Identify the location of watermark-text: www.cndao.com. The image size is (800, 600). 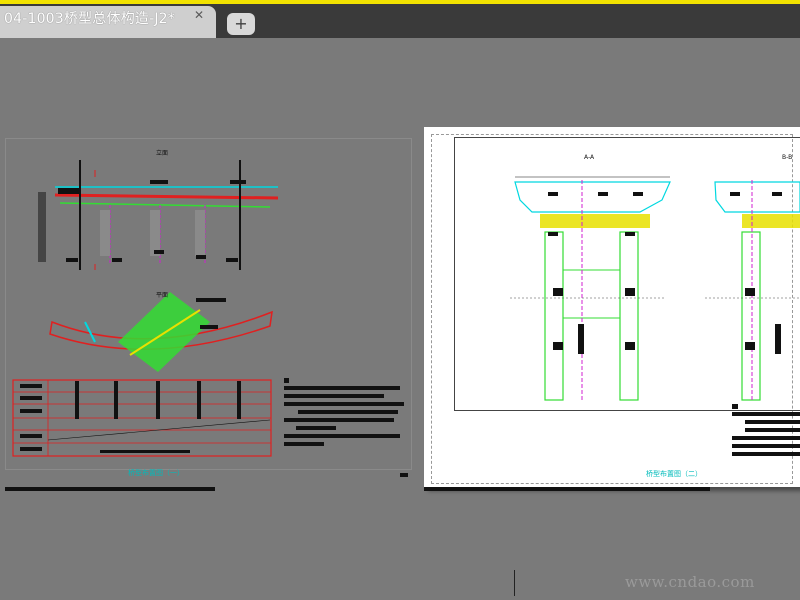
(690, 582).